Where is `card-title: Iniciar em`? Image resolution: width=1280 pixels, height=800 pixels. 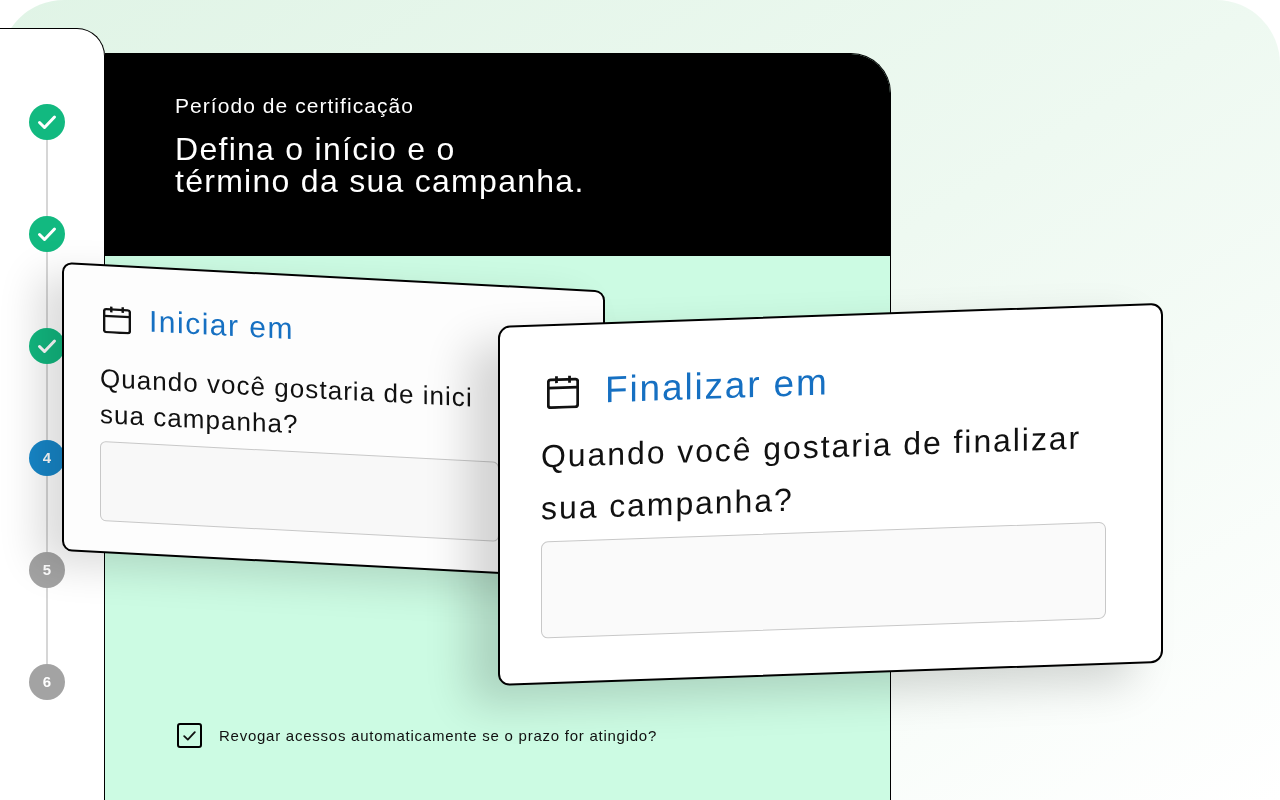
card-title: Iniciar em is located at coordinates (222, 325).